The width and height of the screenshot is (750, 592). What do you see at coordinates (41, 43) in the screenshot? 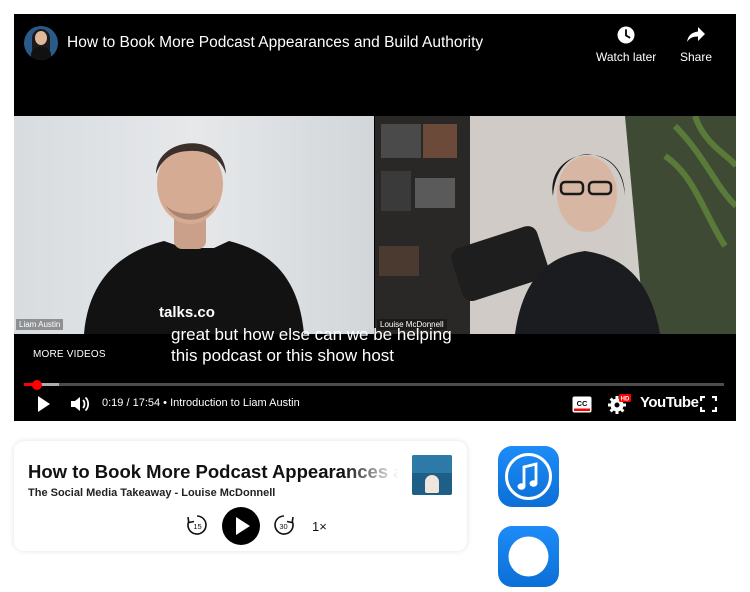
I see `channel-avatar` at bounding box center [41, 43].